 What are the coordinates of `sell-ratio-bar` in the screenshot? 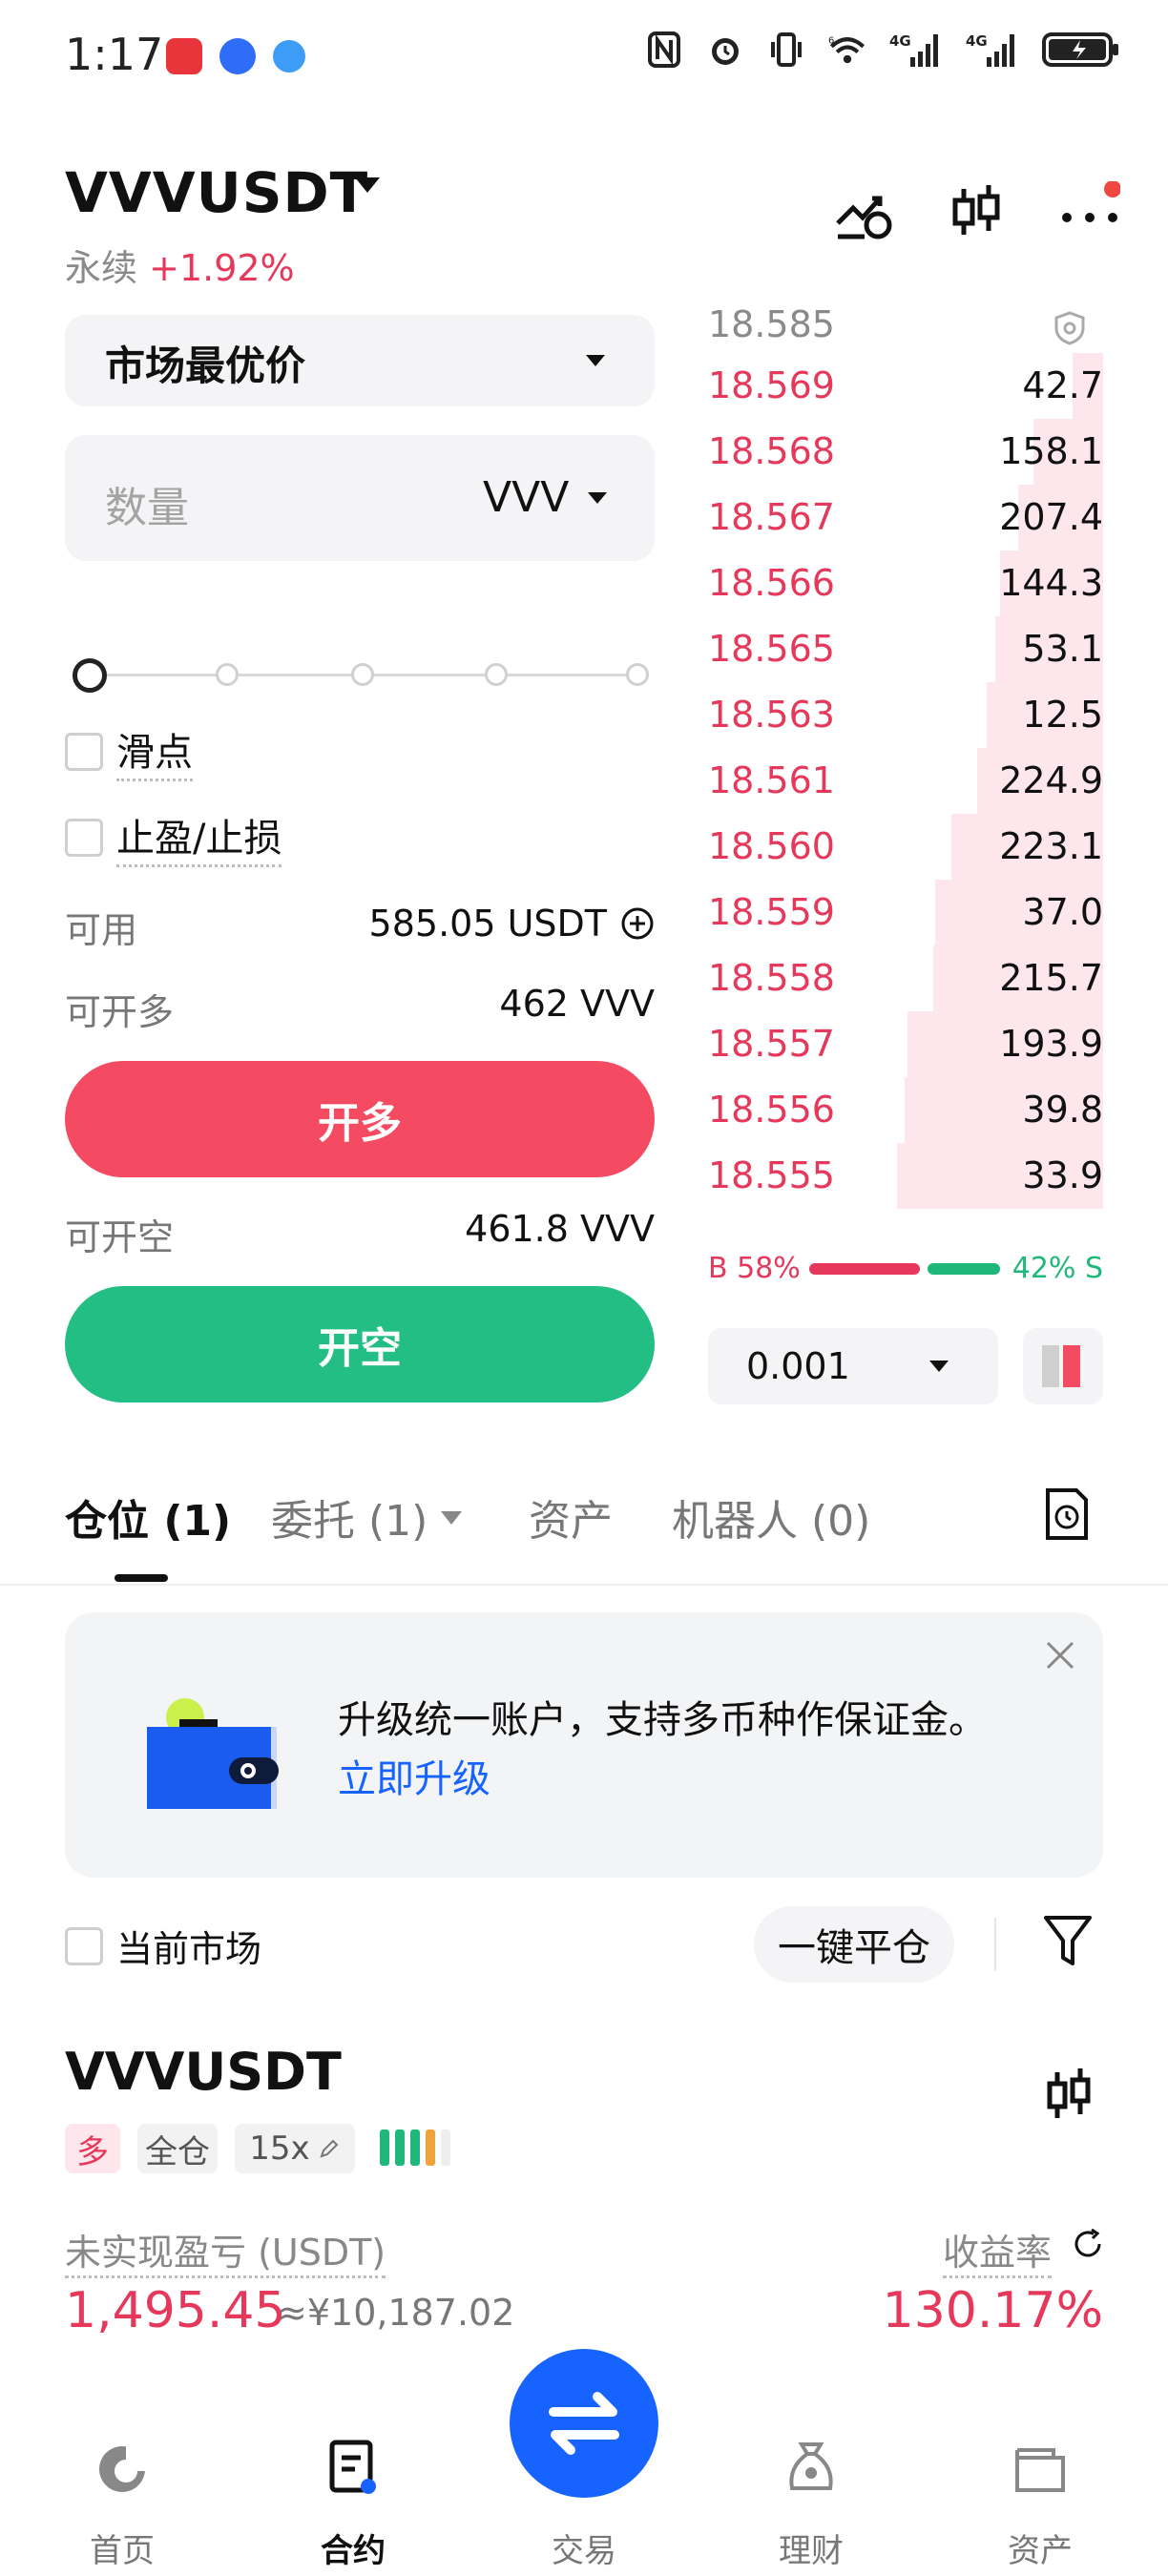 It's located at (964, 1269).